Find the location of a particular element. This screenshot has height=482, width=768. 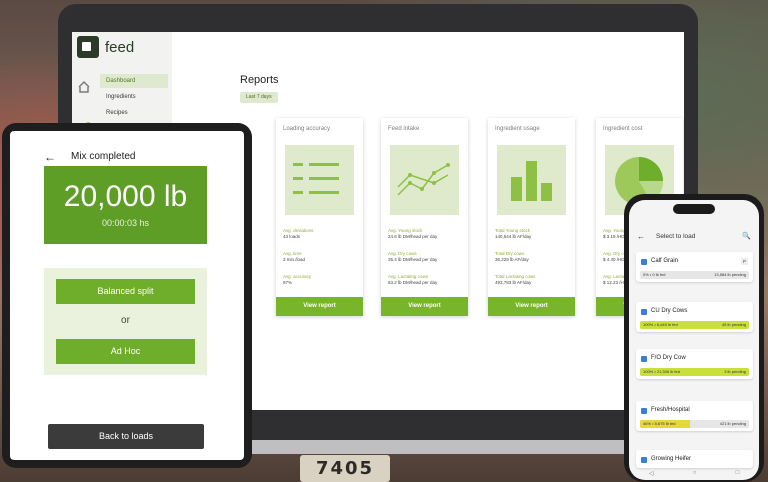

screen-title: Mix completed is located at coordinates (103, 156).